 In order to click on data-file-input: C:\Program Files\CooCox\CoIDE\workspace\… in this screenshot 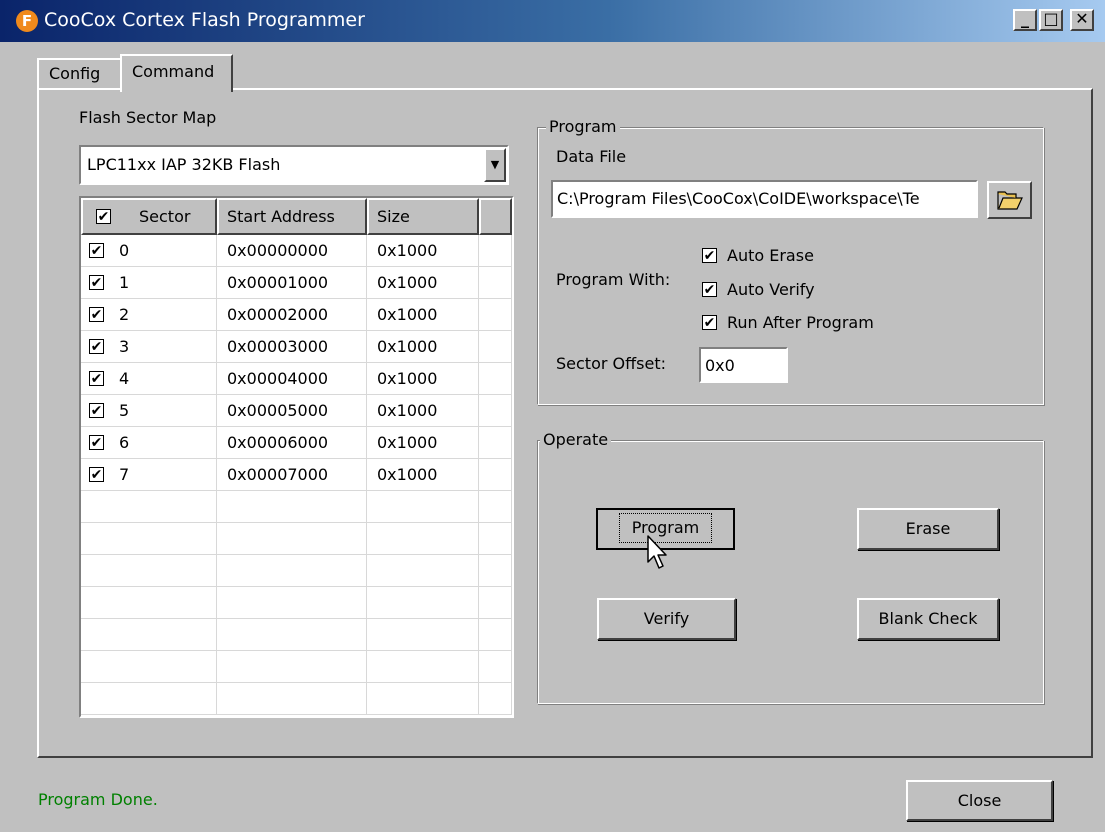, I will do `click(764, 199)`.